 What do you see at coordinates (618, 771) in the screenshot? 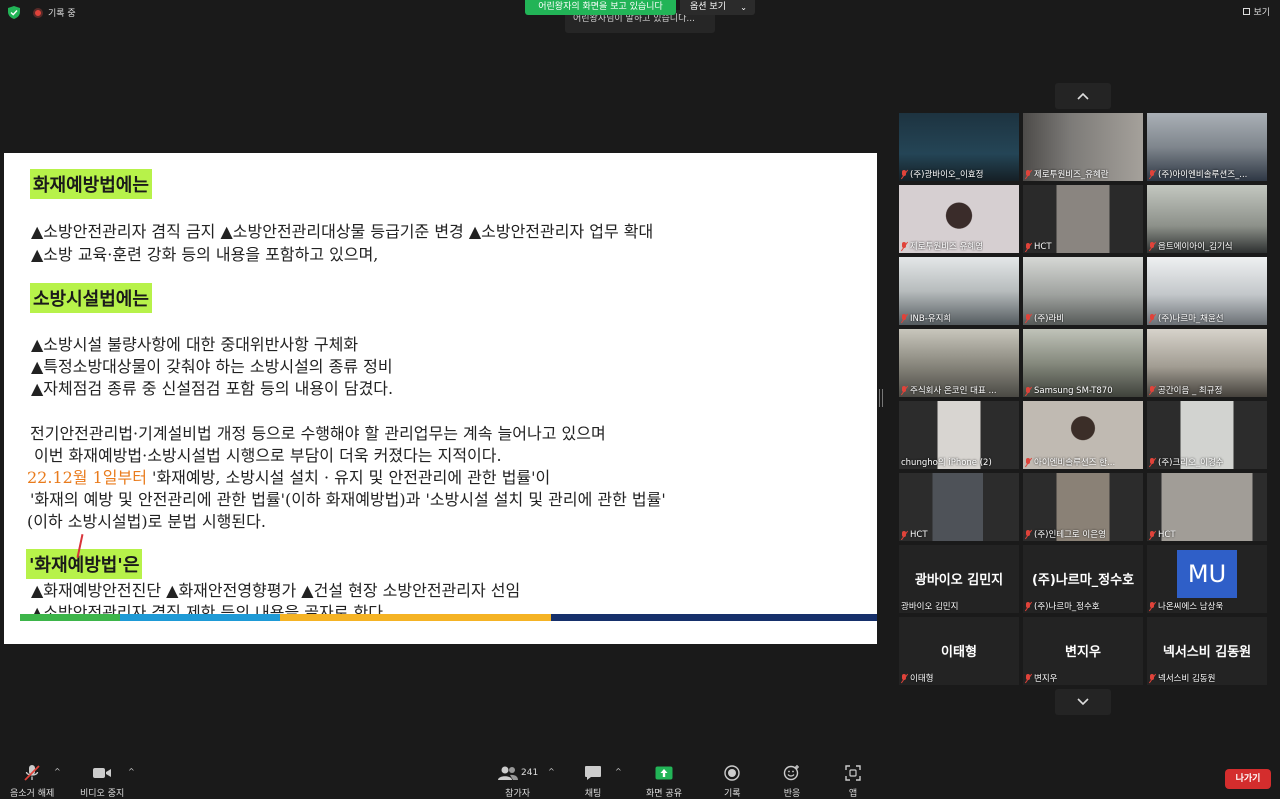
I see `chat-options-caret: ^` at bounding box center [618, 771].